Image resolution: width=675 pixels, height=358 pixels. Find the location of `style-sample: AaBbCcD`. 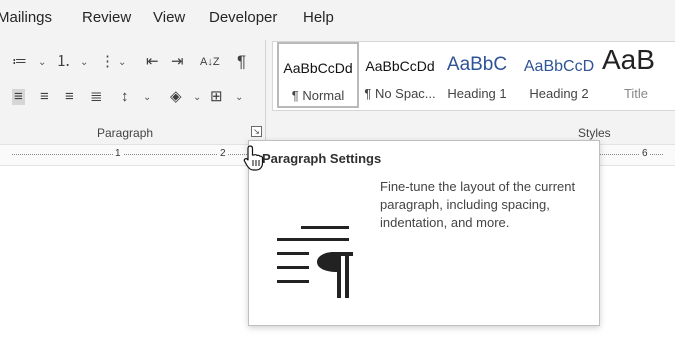

style-sample: AaBbCcD is located at coordinates (559, 66).